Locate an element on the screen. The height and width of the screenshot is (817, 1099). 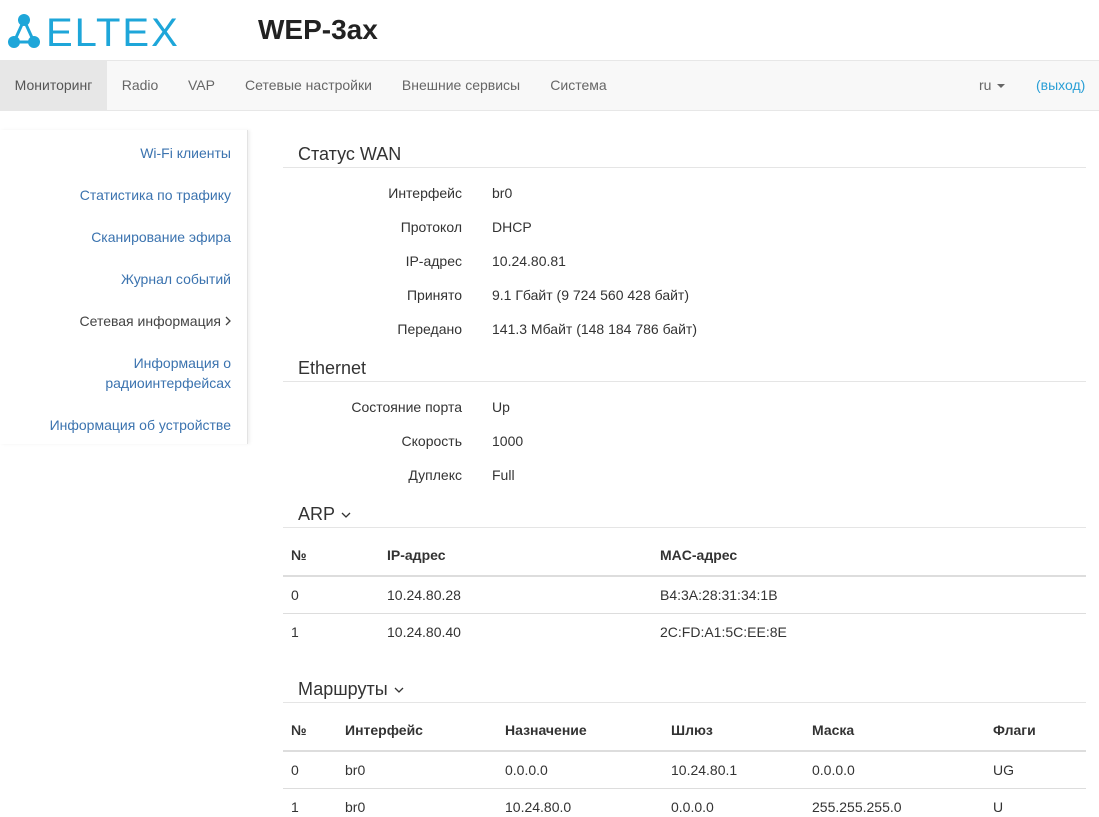
section-title: ARP is located at coordinates (317, 514).